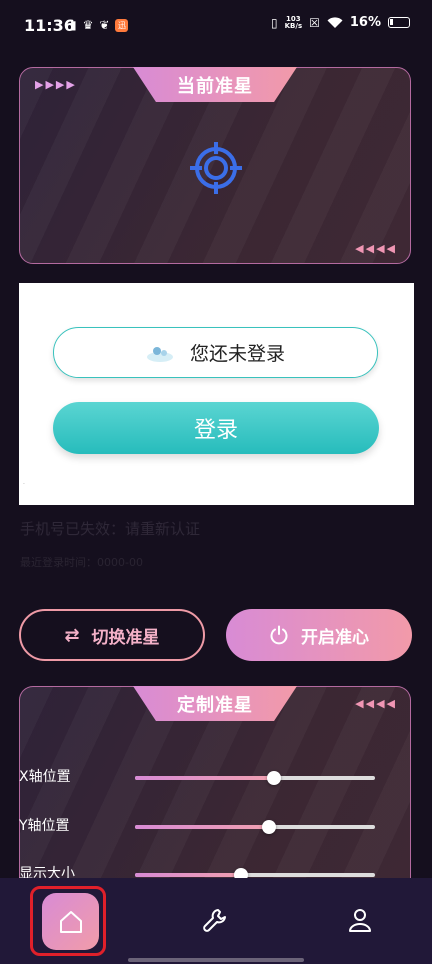 The width and height of the screenshot is (432, 964). Describe the element at coordinates (73, 25) in the screenshot. I see `sim-icon: ▮` at that location.